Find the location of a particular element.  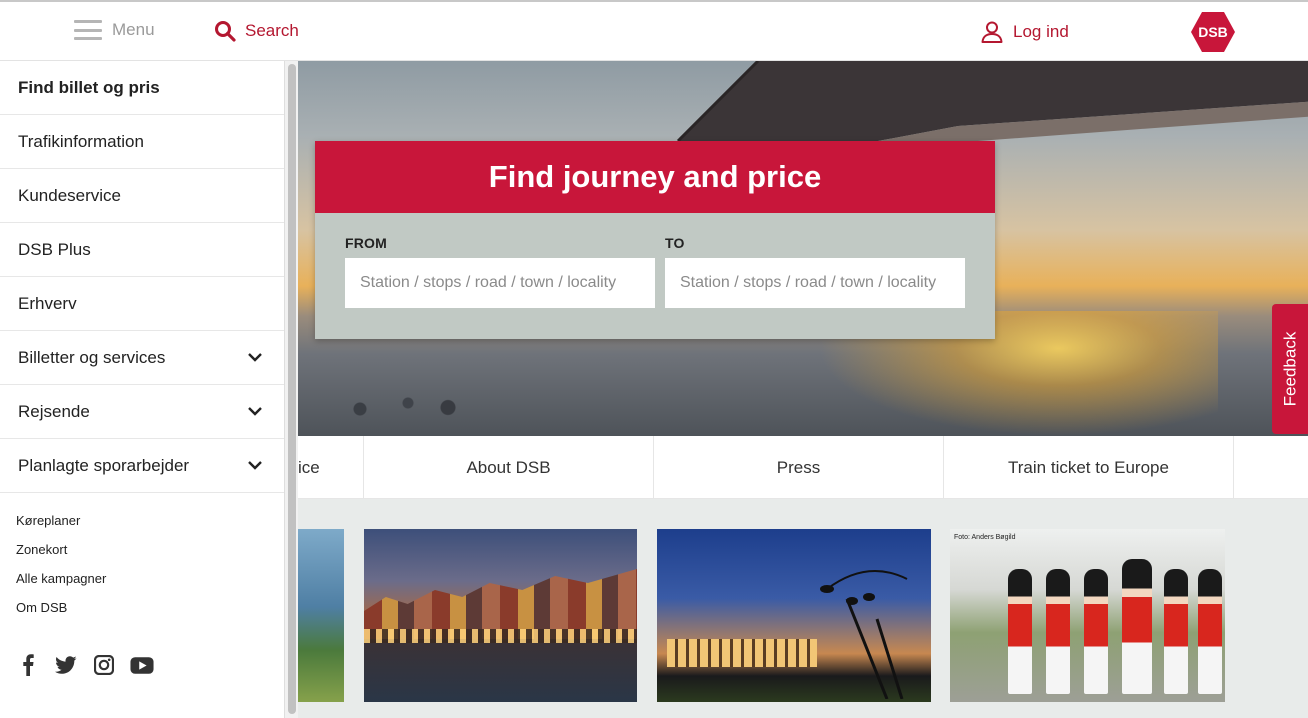

instagram-icon is located at coordinates (104, 665).